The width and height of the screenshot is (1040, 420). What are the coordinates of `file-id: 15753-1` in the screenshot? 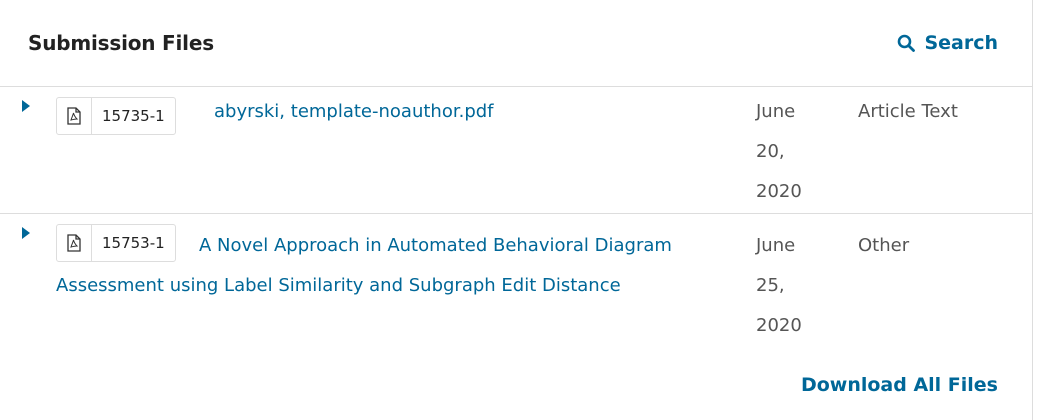 It's located at (133, 243).